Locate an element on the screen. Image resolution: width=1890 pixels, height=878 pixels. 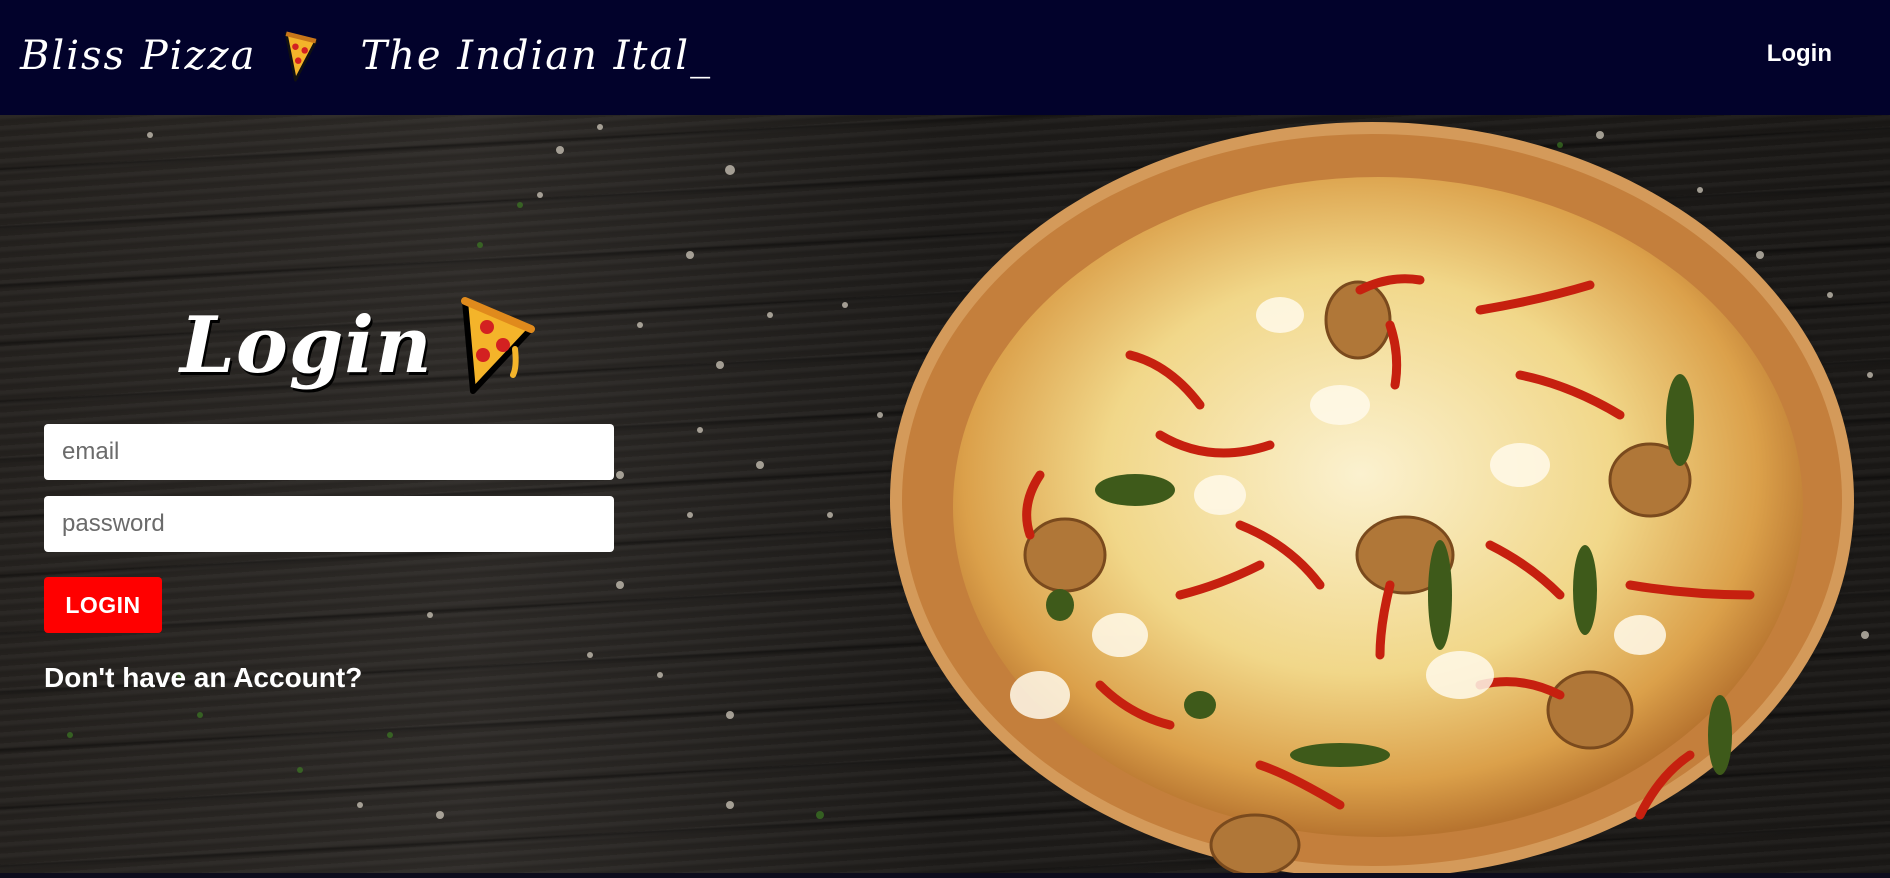
bottom-strip is located at coordinates (945, 875).